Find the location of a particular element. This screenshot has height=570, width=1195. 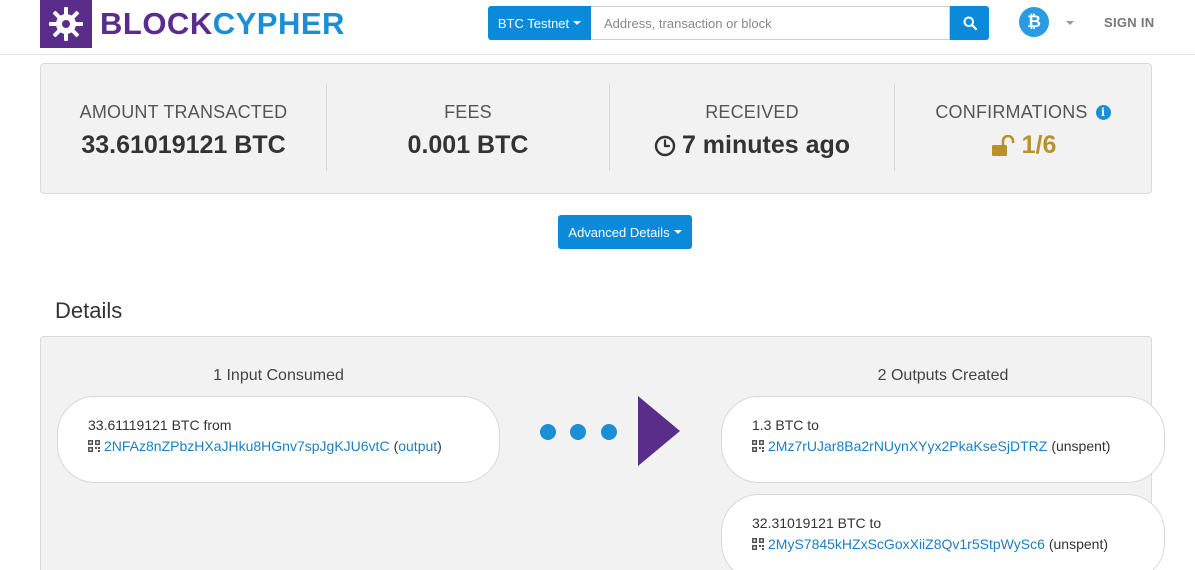

coin-dropdown-caret-icon is located at coordinates (1070, 23).